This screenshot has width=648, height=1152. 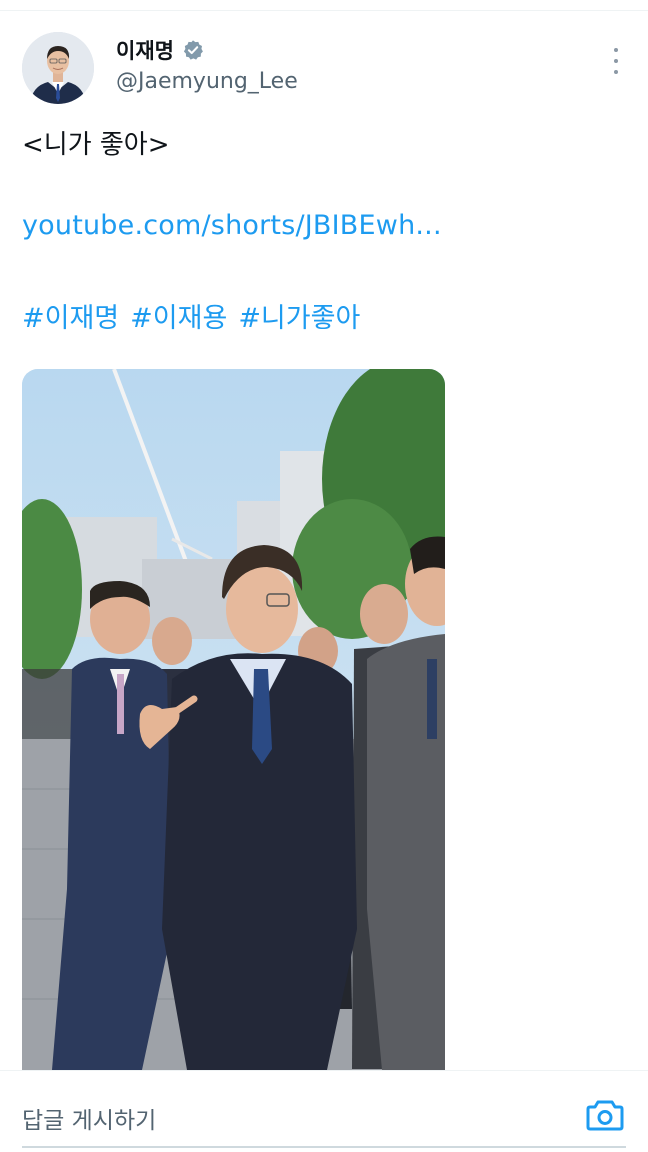 I want to click on reply-input: 답글 게시하기, so click(x=89, y=1118).